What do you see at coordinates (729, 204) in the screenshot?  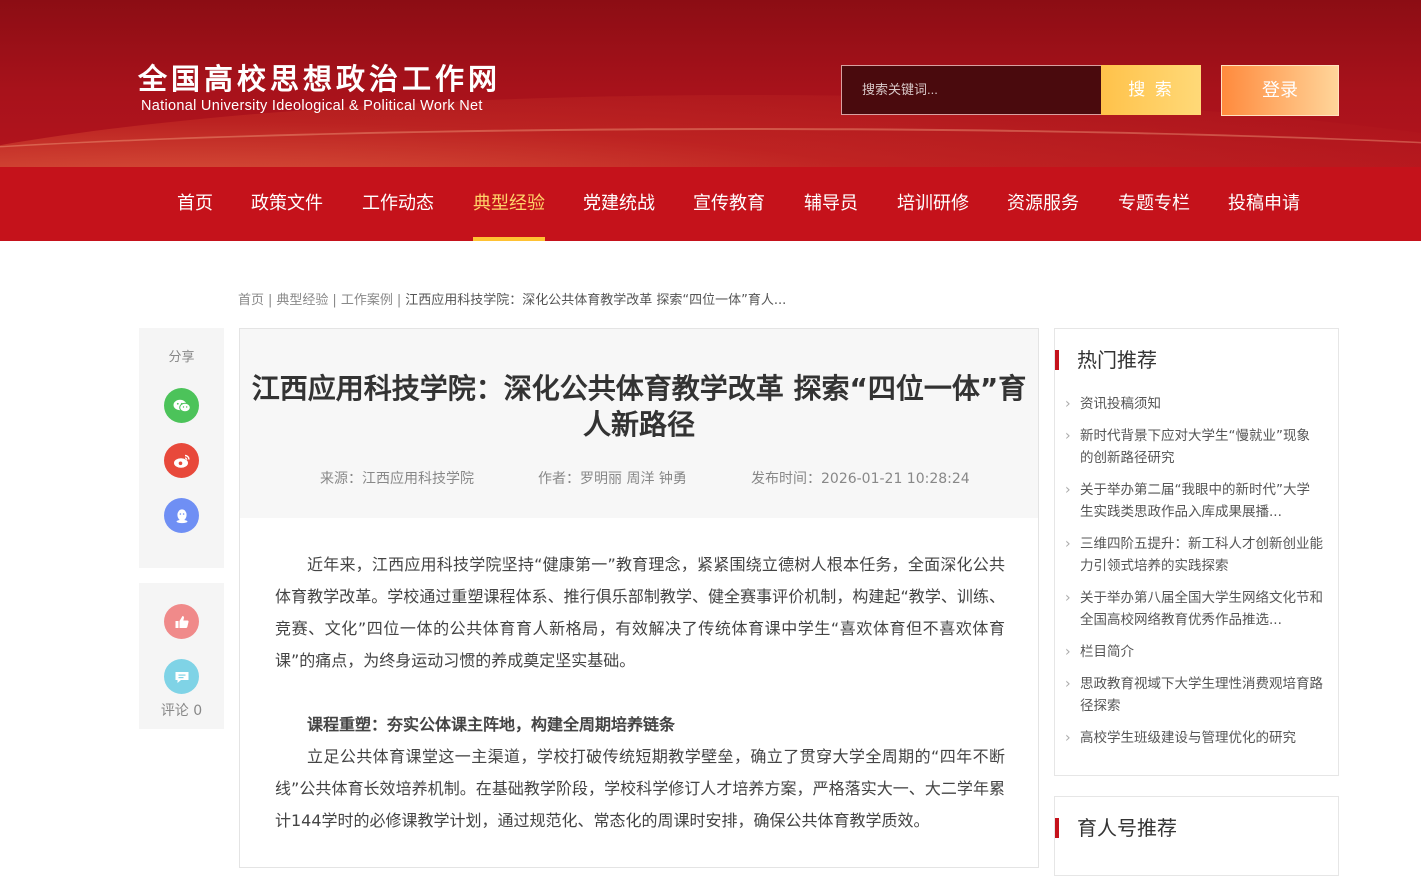 I see `nav-item-publicity: 宣传教育` at bounding box center [729, 204].